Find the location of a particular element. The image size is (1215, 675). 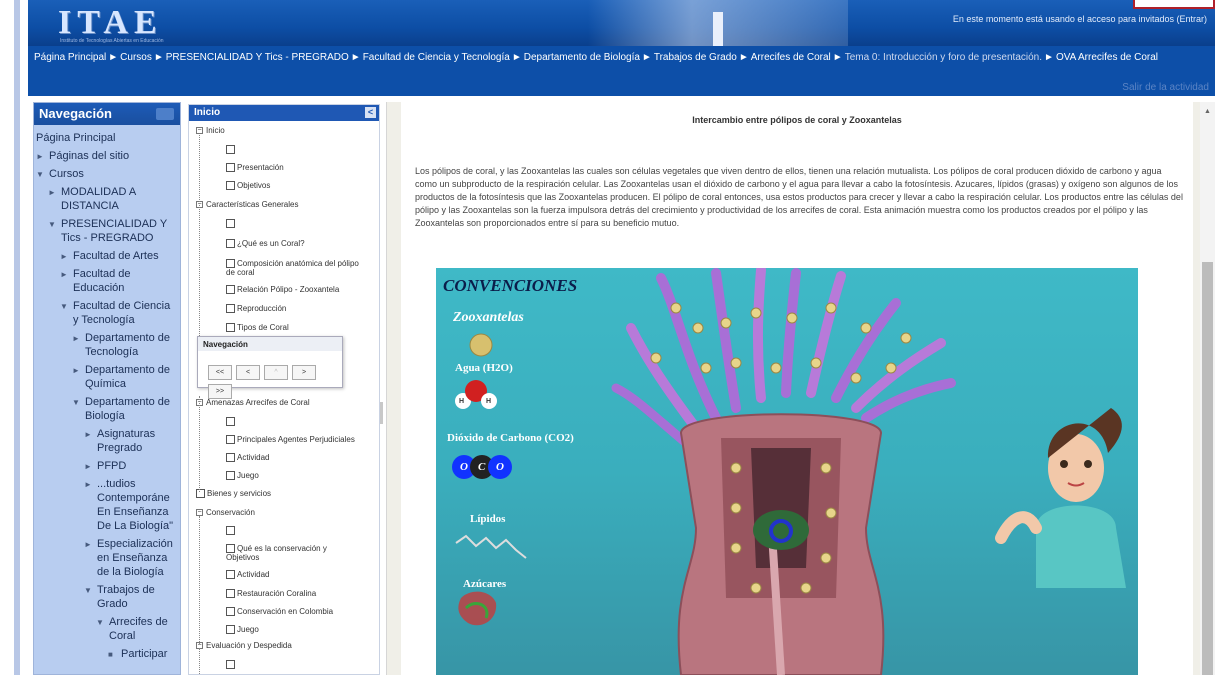

nav-item: Página Principal is located at coordinates (107, 138).